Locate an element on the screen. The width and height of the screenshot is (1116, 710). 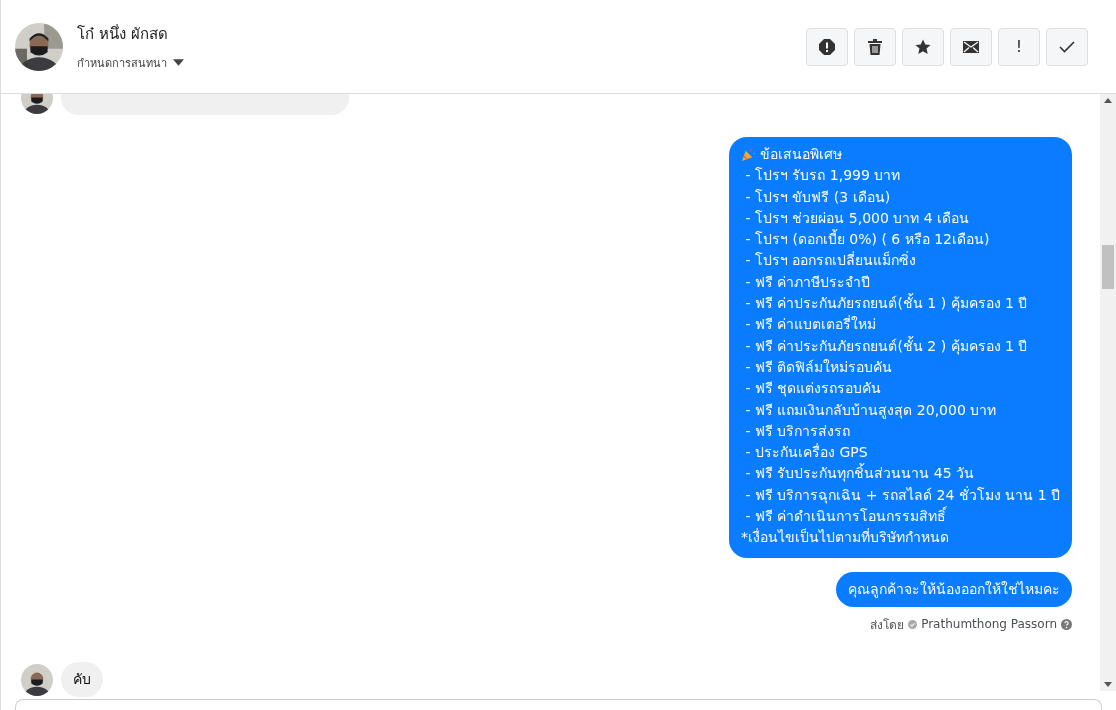
message-line: - ฟรี บริการฉุกเฉิน + รถสไลด์ 24 ชั่วโมง นาน 1 ปี is located at coordinates (902, 495).